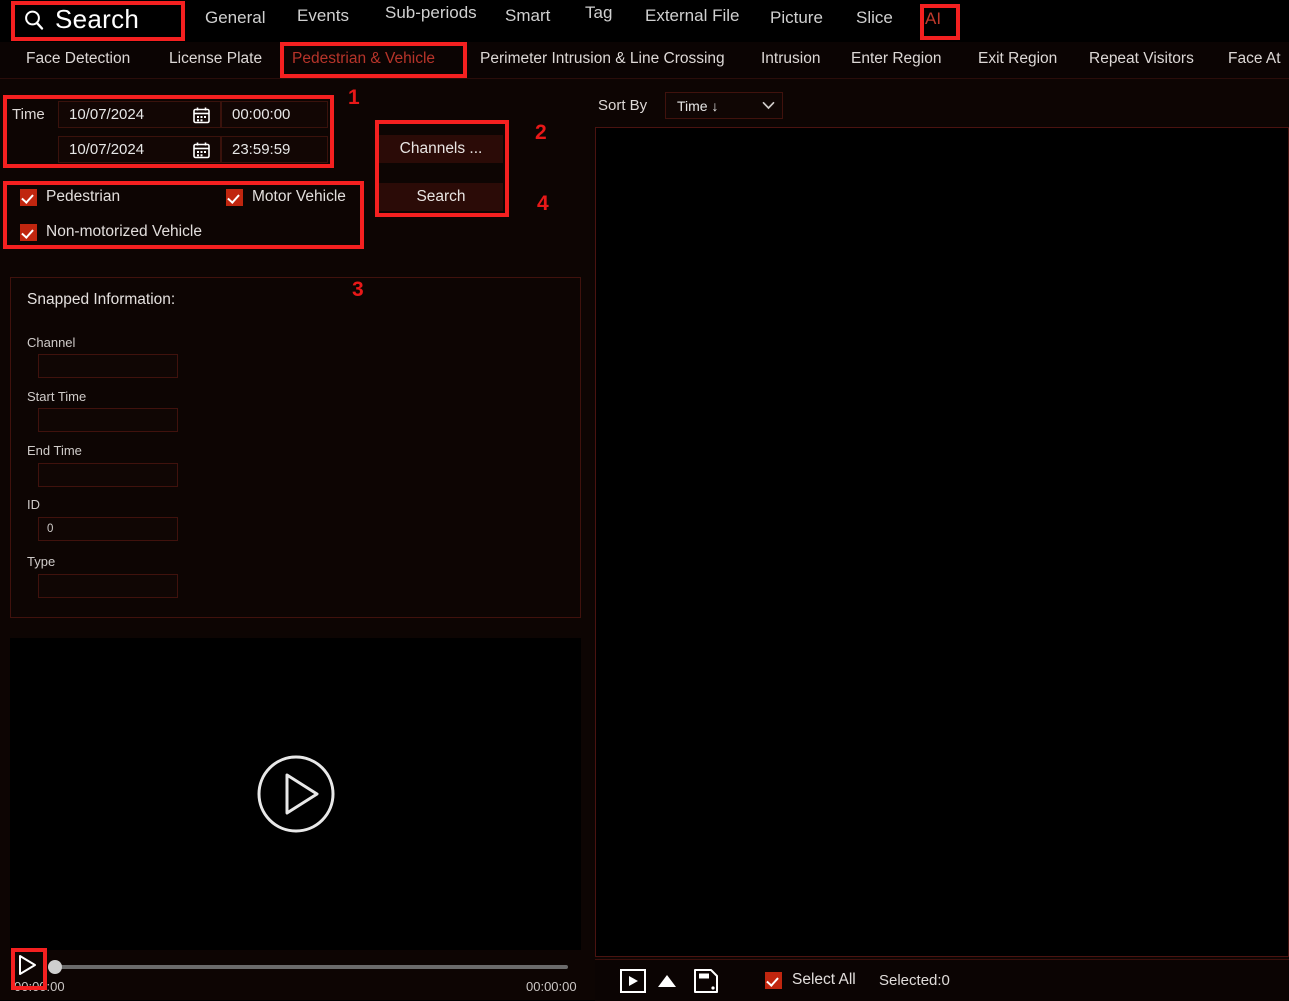 This screenshot has height=1001, width=1289. I want to click on menu-item-general: General, so click(235, 18).